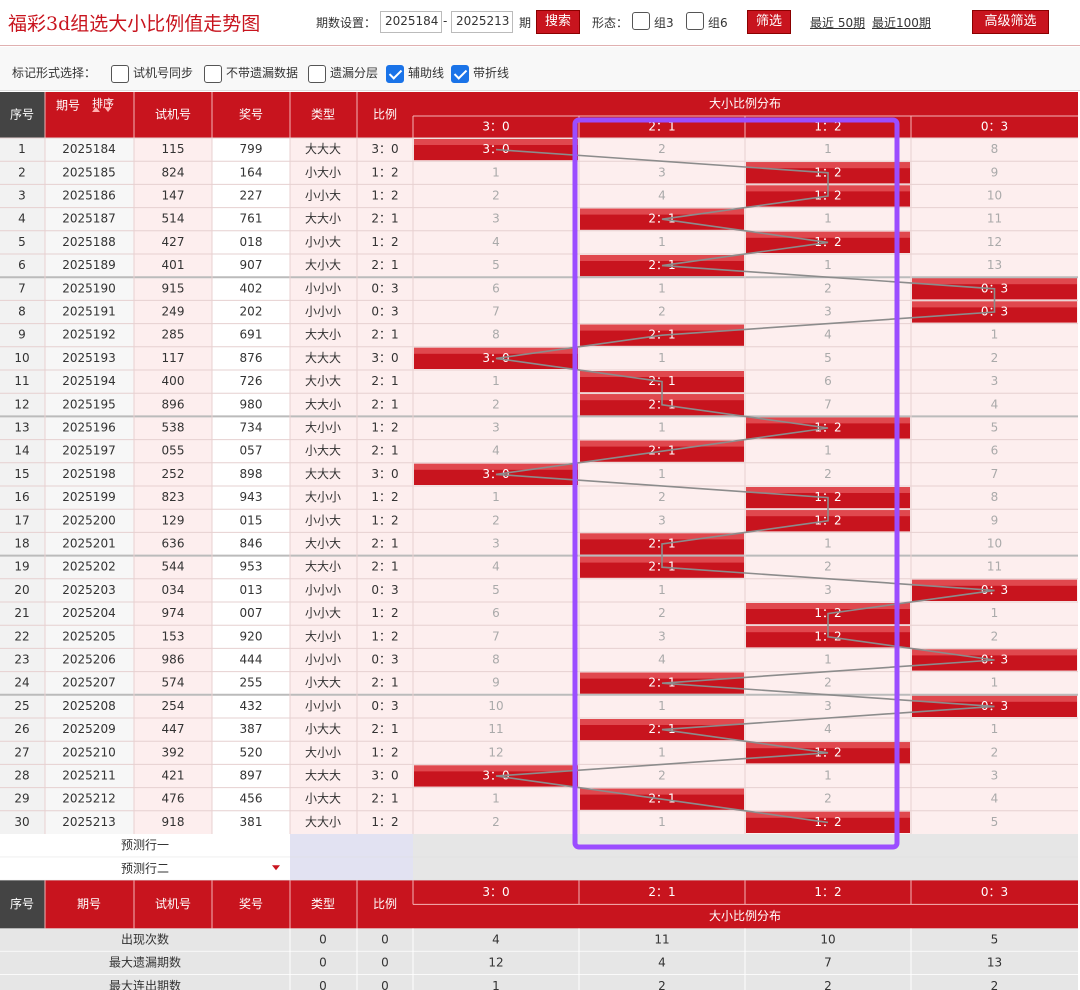  I want to click on row-prize: 846, so click(251, 544).